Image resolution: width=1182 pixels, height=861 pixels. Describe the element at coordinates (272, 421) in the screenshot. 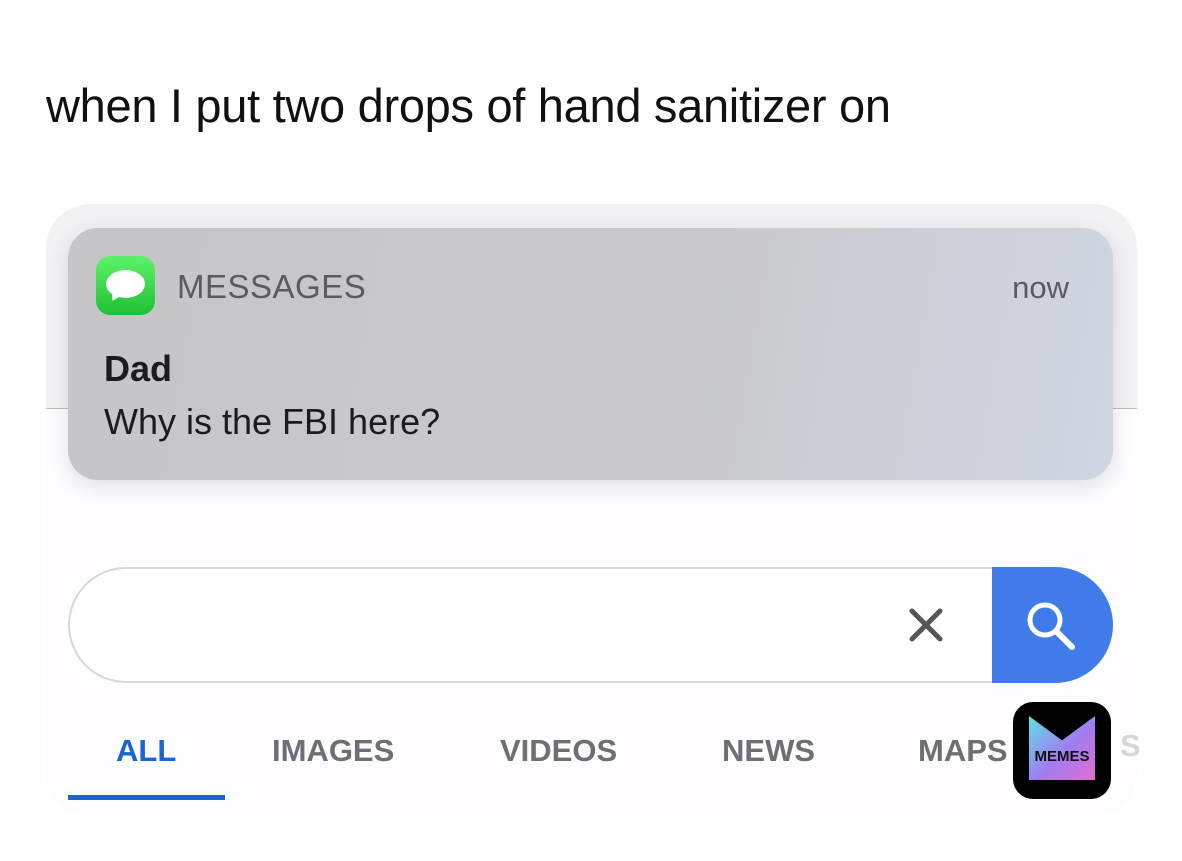

I see `notification-message: Why is the FBI here?` at that location.